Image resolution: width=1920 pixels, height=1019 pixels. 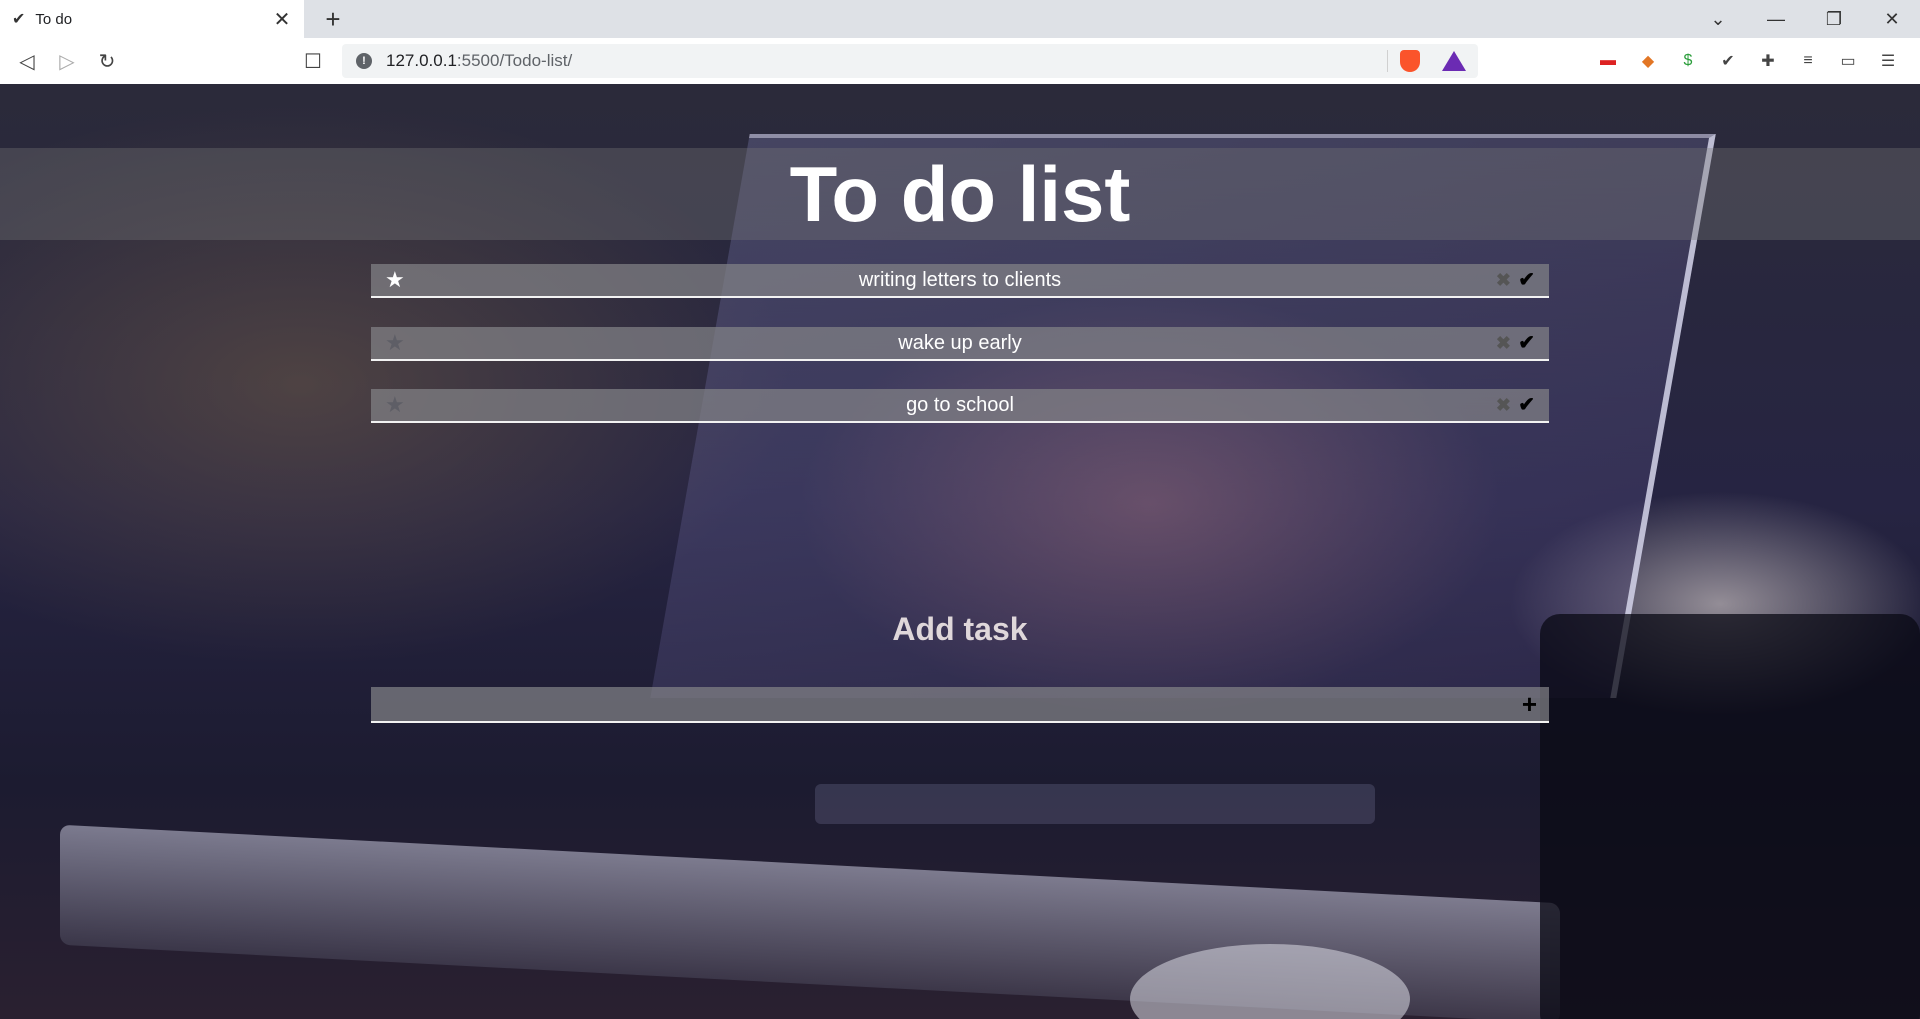 What do you see at coordinates (1888, 61) in the screenshot?
I see `menu-icon: ☰` at bounding box center [1888, 61].